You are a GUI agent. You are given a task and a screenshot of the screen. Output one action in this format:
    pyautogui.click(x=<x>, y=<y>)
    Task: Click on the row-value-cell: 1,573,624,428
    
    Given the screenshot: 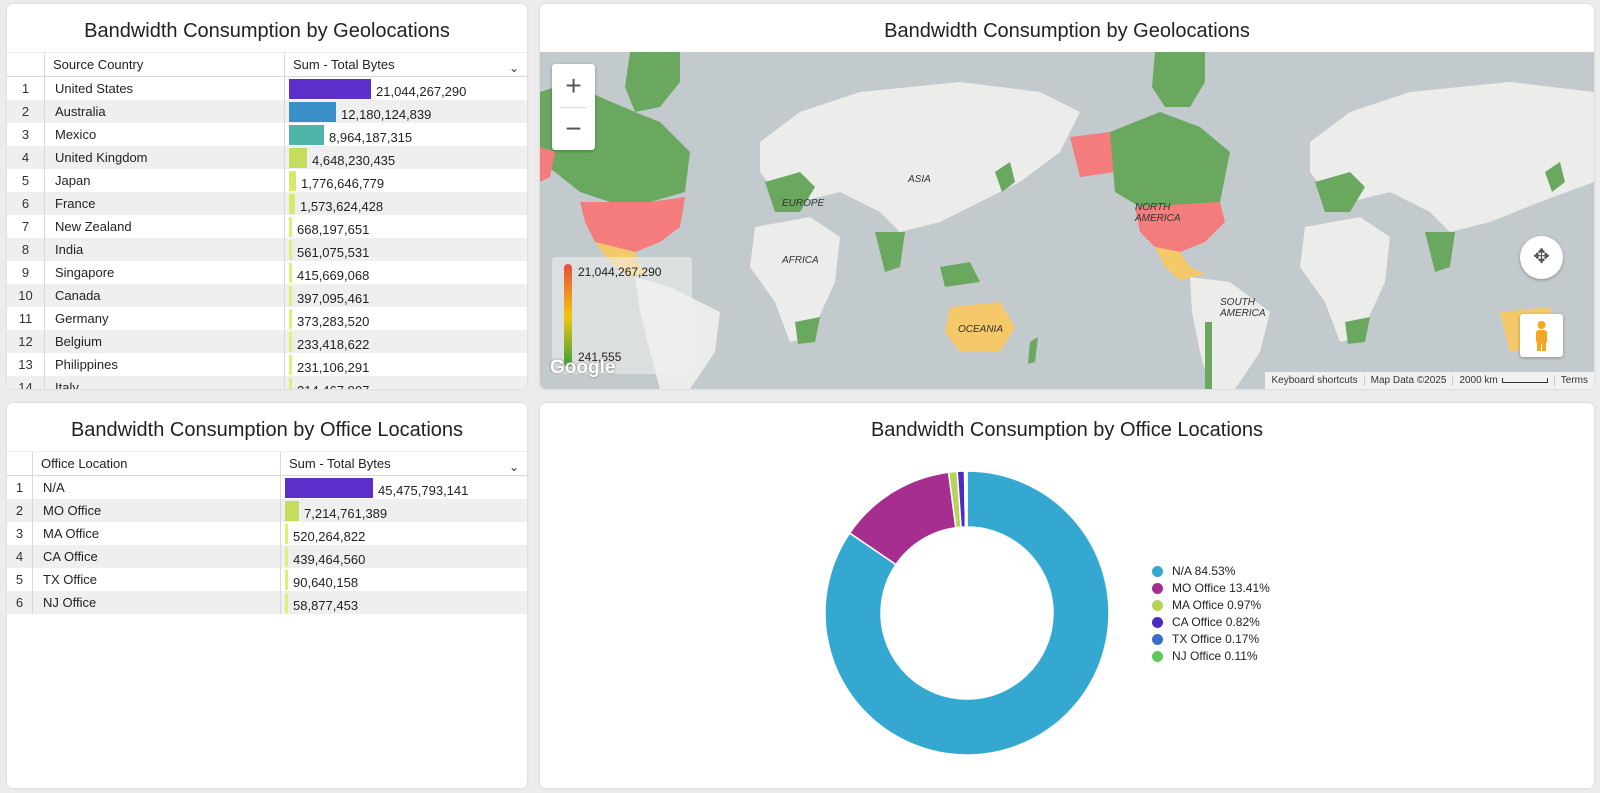 What is the action you would take?
    pyautogui.click(x=405, y=203)
    